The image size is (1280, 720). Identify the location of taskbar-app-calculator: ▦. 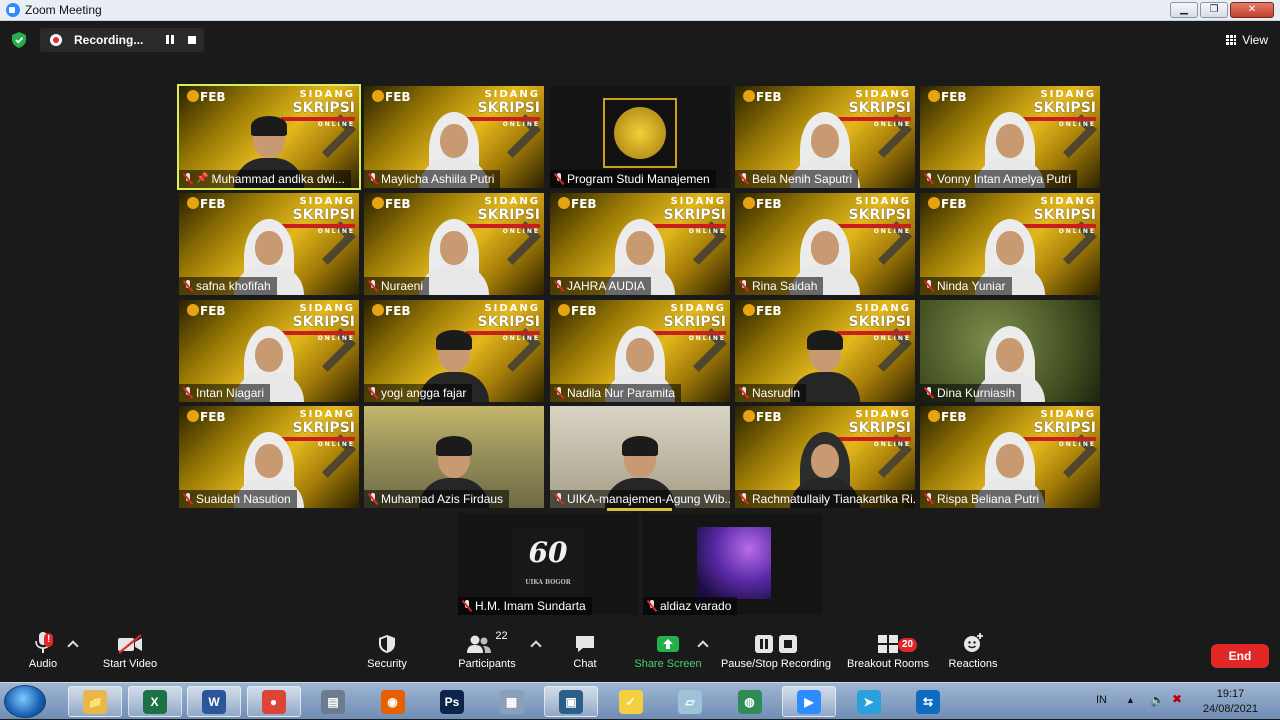
(512, 701).